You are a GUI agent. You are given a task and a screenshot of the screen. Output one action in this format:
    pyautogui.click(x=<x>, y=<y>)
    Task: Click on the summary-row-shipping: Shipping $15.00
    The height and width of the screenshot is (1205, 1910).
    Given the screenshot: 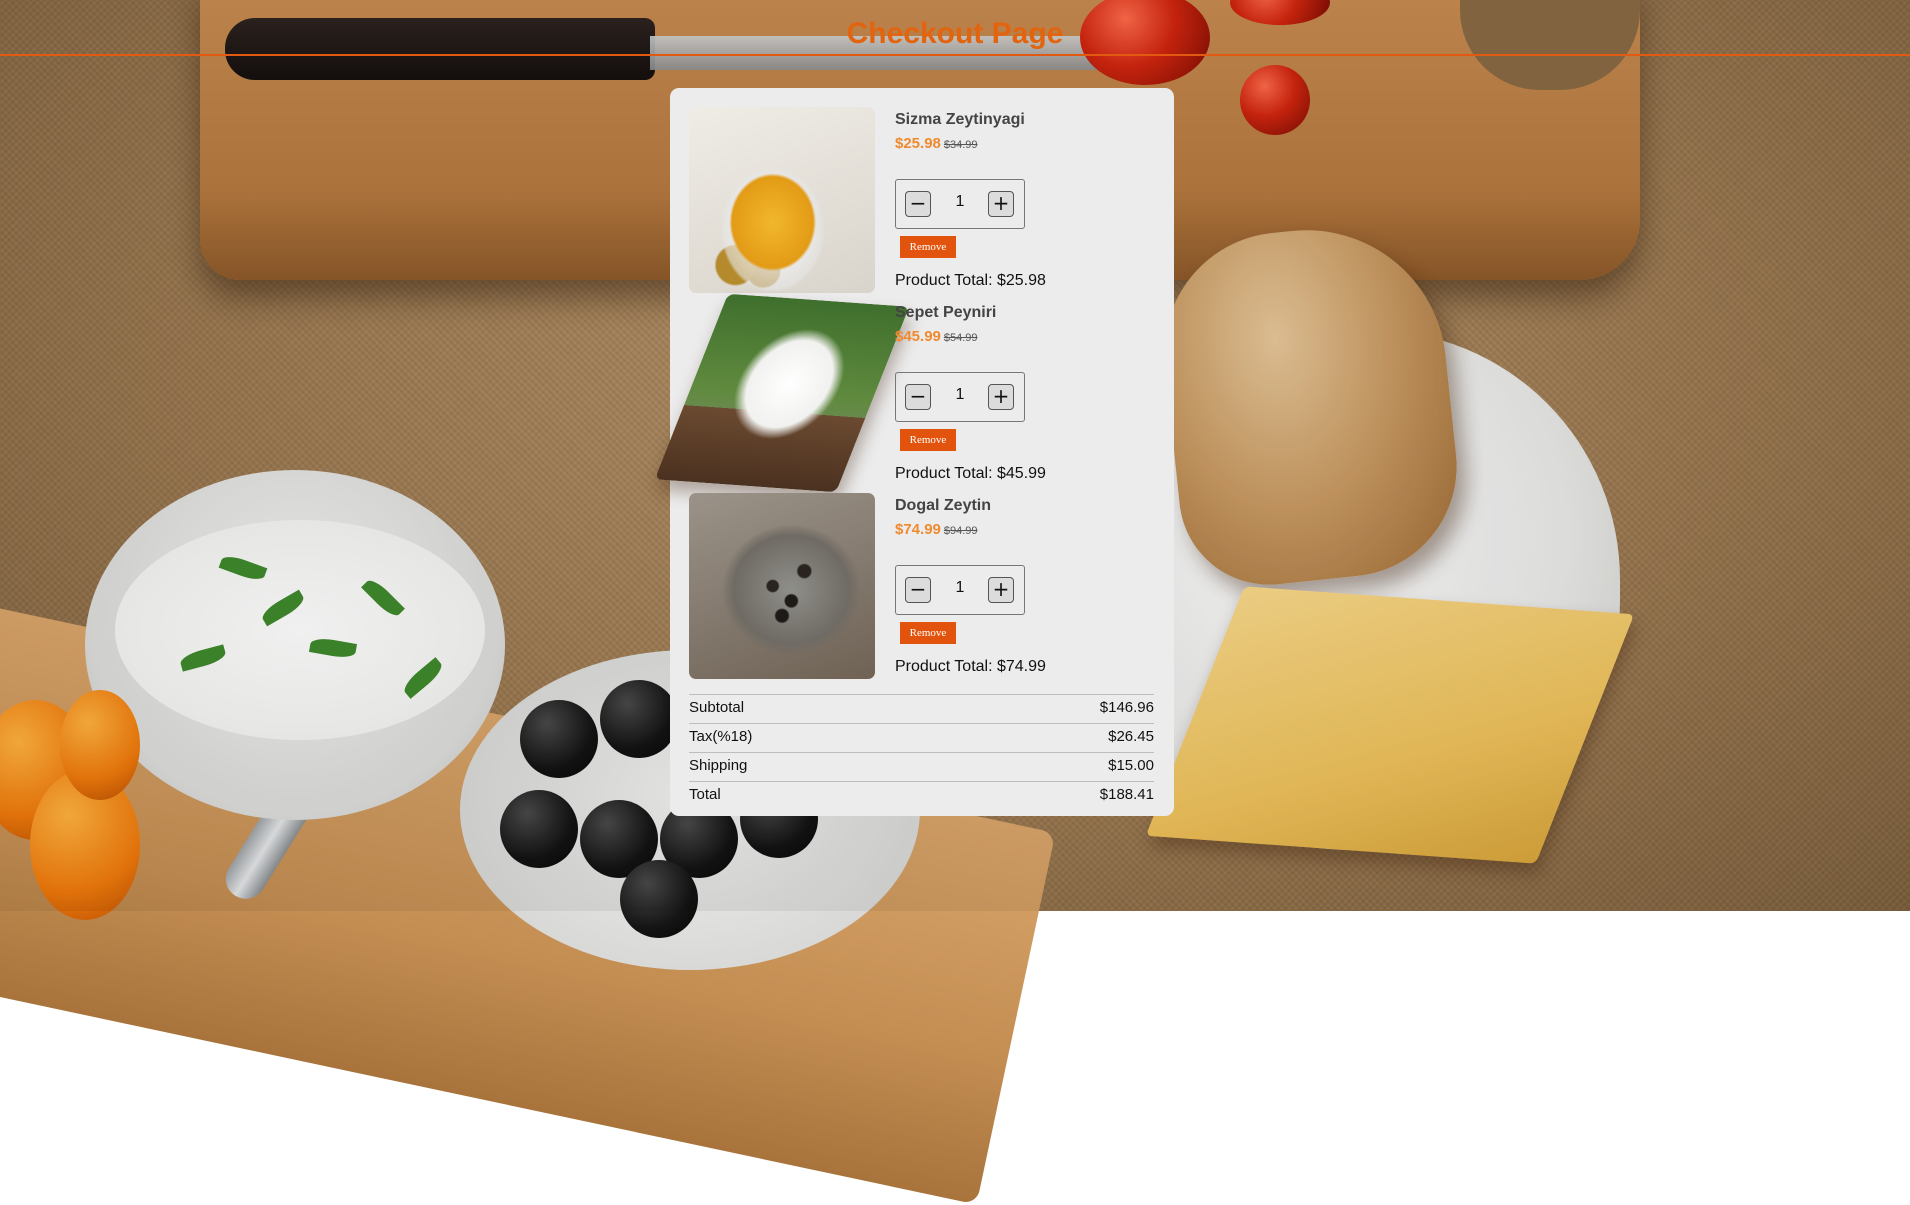 What is the action you would take?
    pyautogui.click(x=921, y=766)
    